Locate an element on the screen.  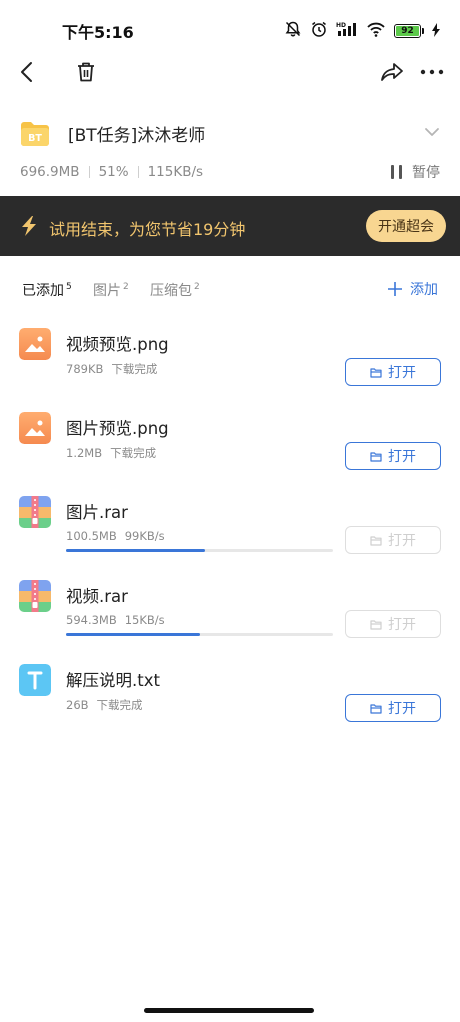
tab-label: 图片 is located at coordinates (107, 291).